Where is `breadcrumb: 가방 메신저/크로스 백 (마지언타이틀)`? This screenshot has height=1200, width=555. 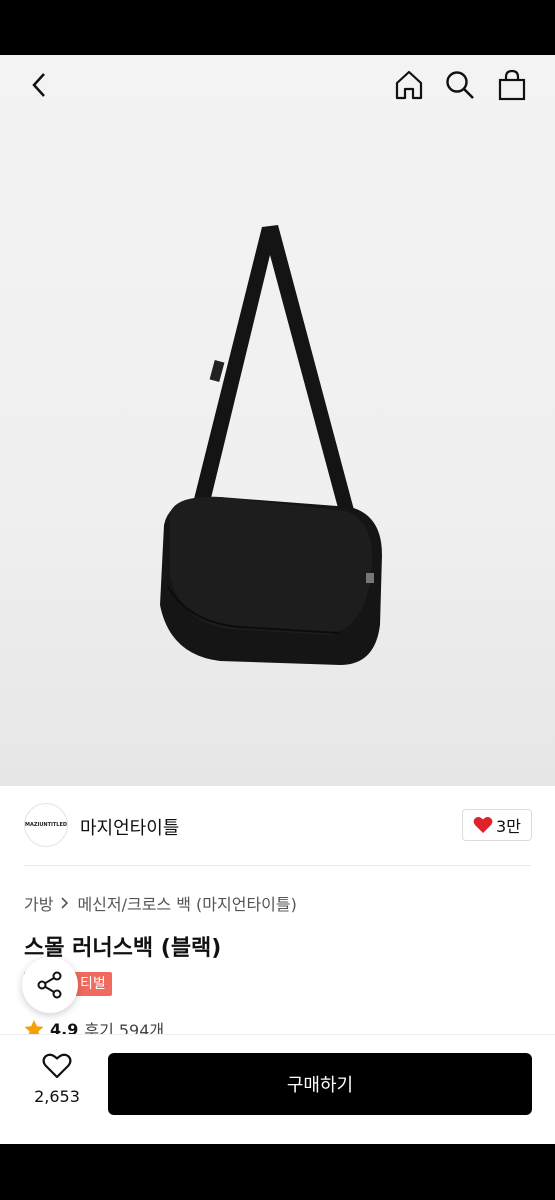 breadcrumb: 가방 메신저/크로스 백 (마지언타이틀) is located at coordinates (160, 903).